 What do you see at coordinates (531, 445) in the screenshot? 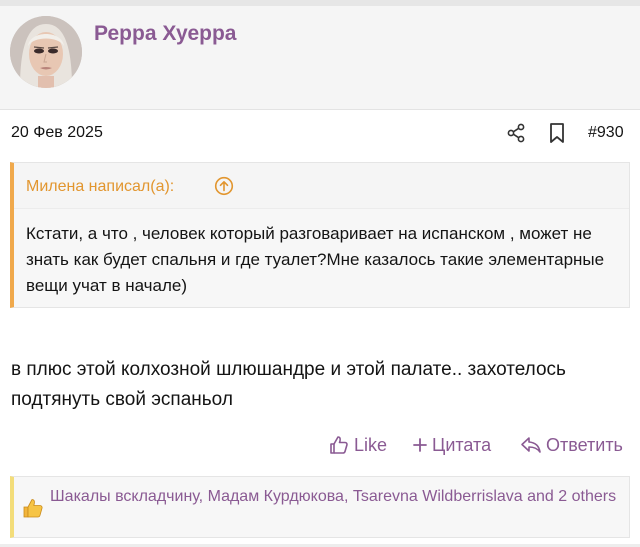
I see `reply-arrow-icon` at bounding box center [531, 445].